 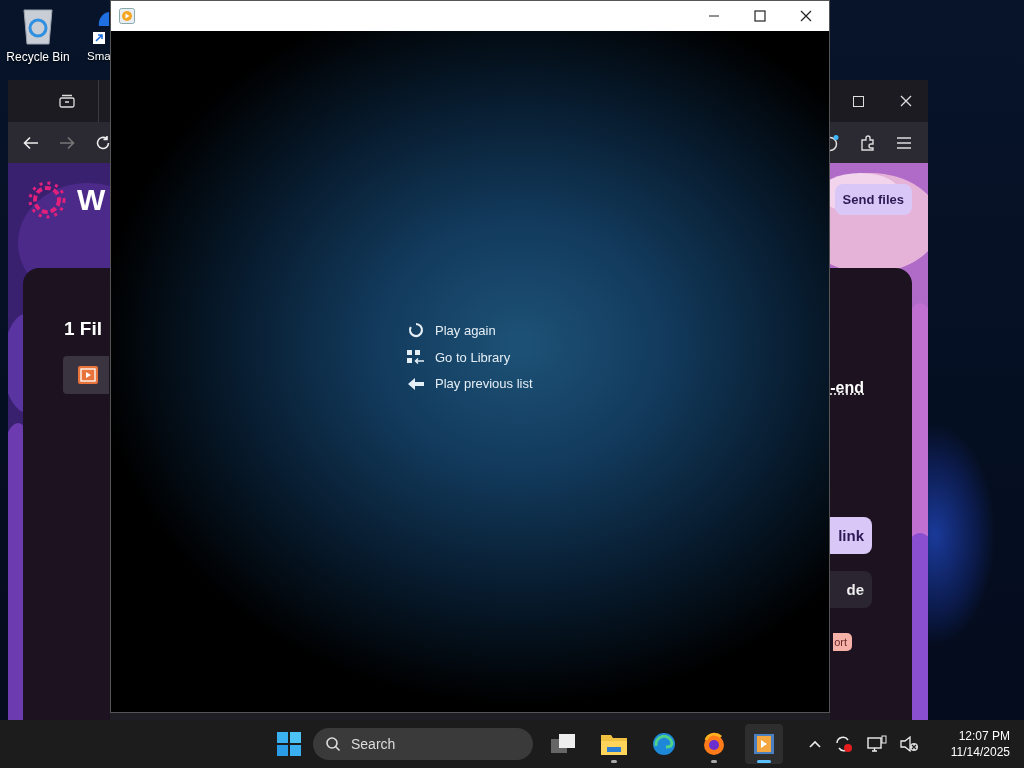 I want to click on media-player-icon, so click(x=764, y=744).